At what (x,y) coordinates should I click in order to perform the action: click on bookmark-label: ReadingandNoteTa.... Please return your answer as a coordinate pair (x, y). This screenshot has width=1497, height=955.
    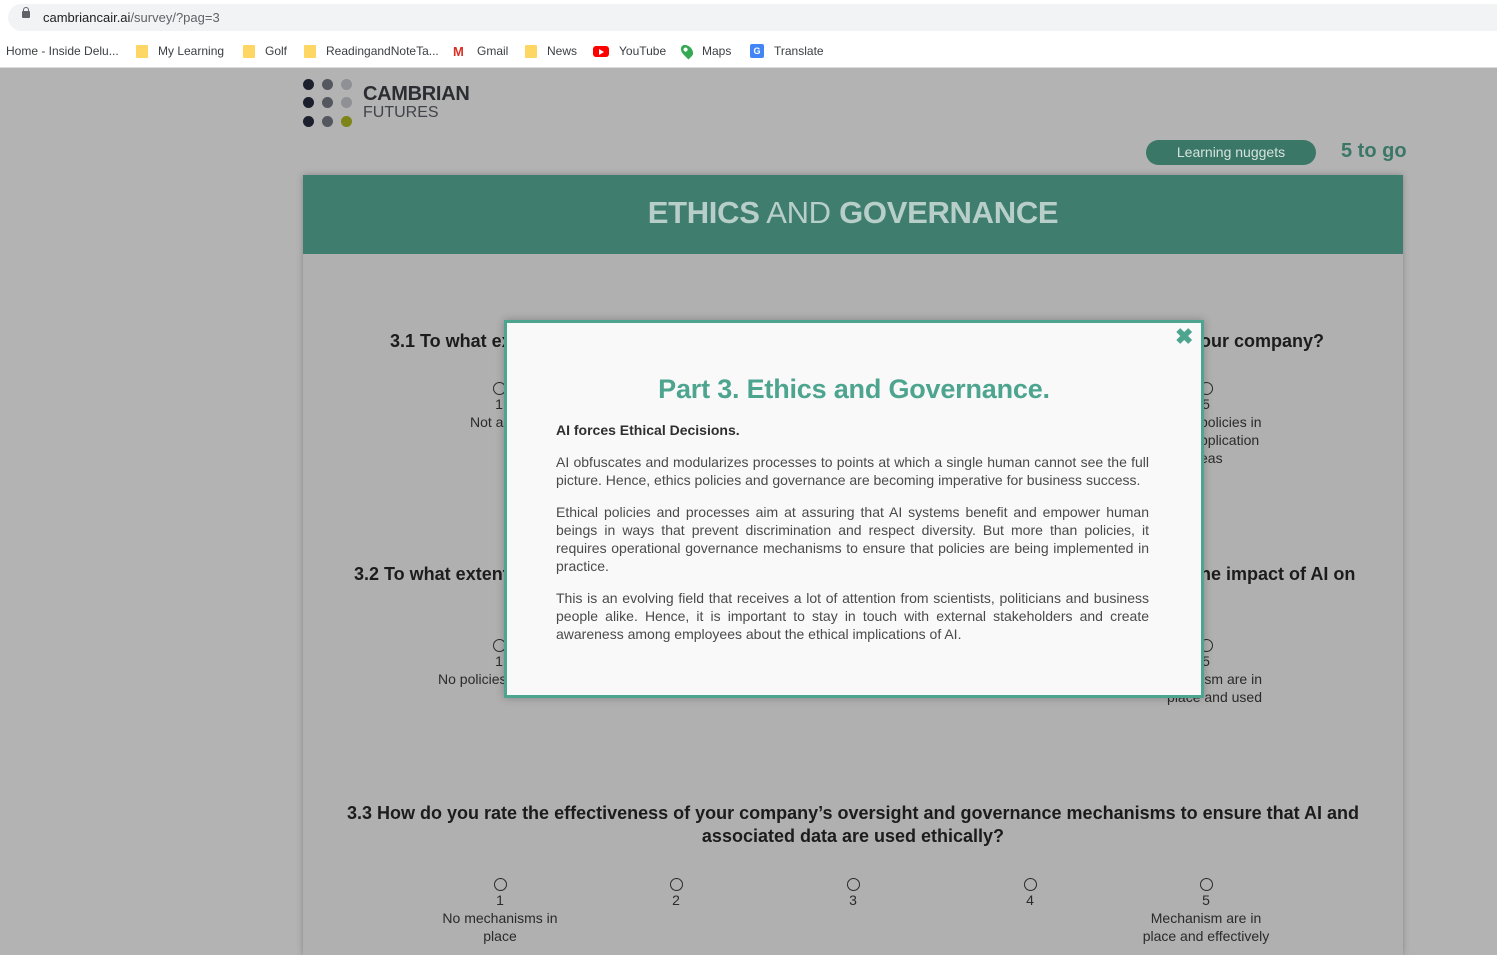
    Looking at the image, I should click on (382, 51).